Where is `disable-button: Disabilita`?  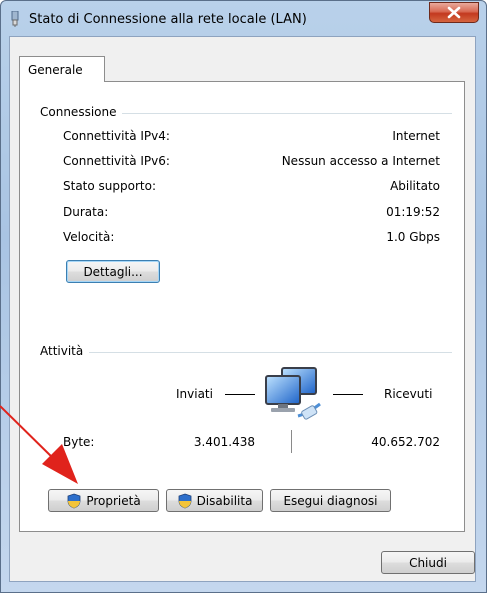 disable-button: Disabilita is located at coordinates (214, 500).